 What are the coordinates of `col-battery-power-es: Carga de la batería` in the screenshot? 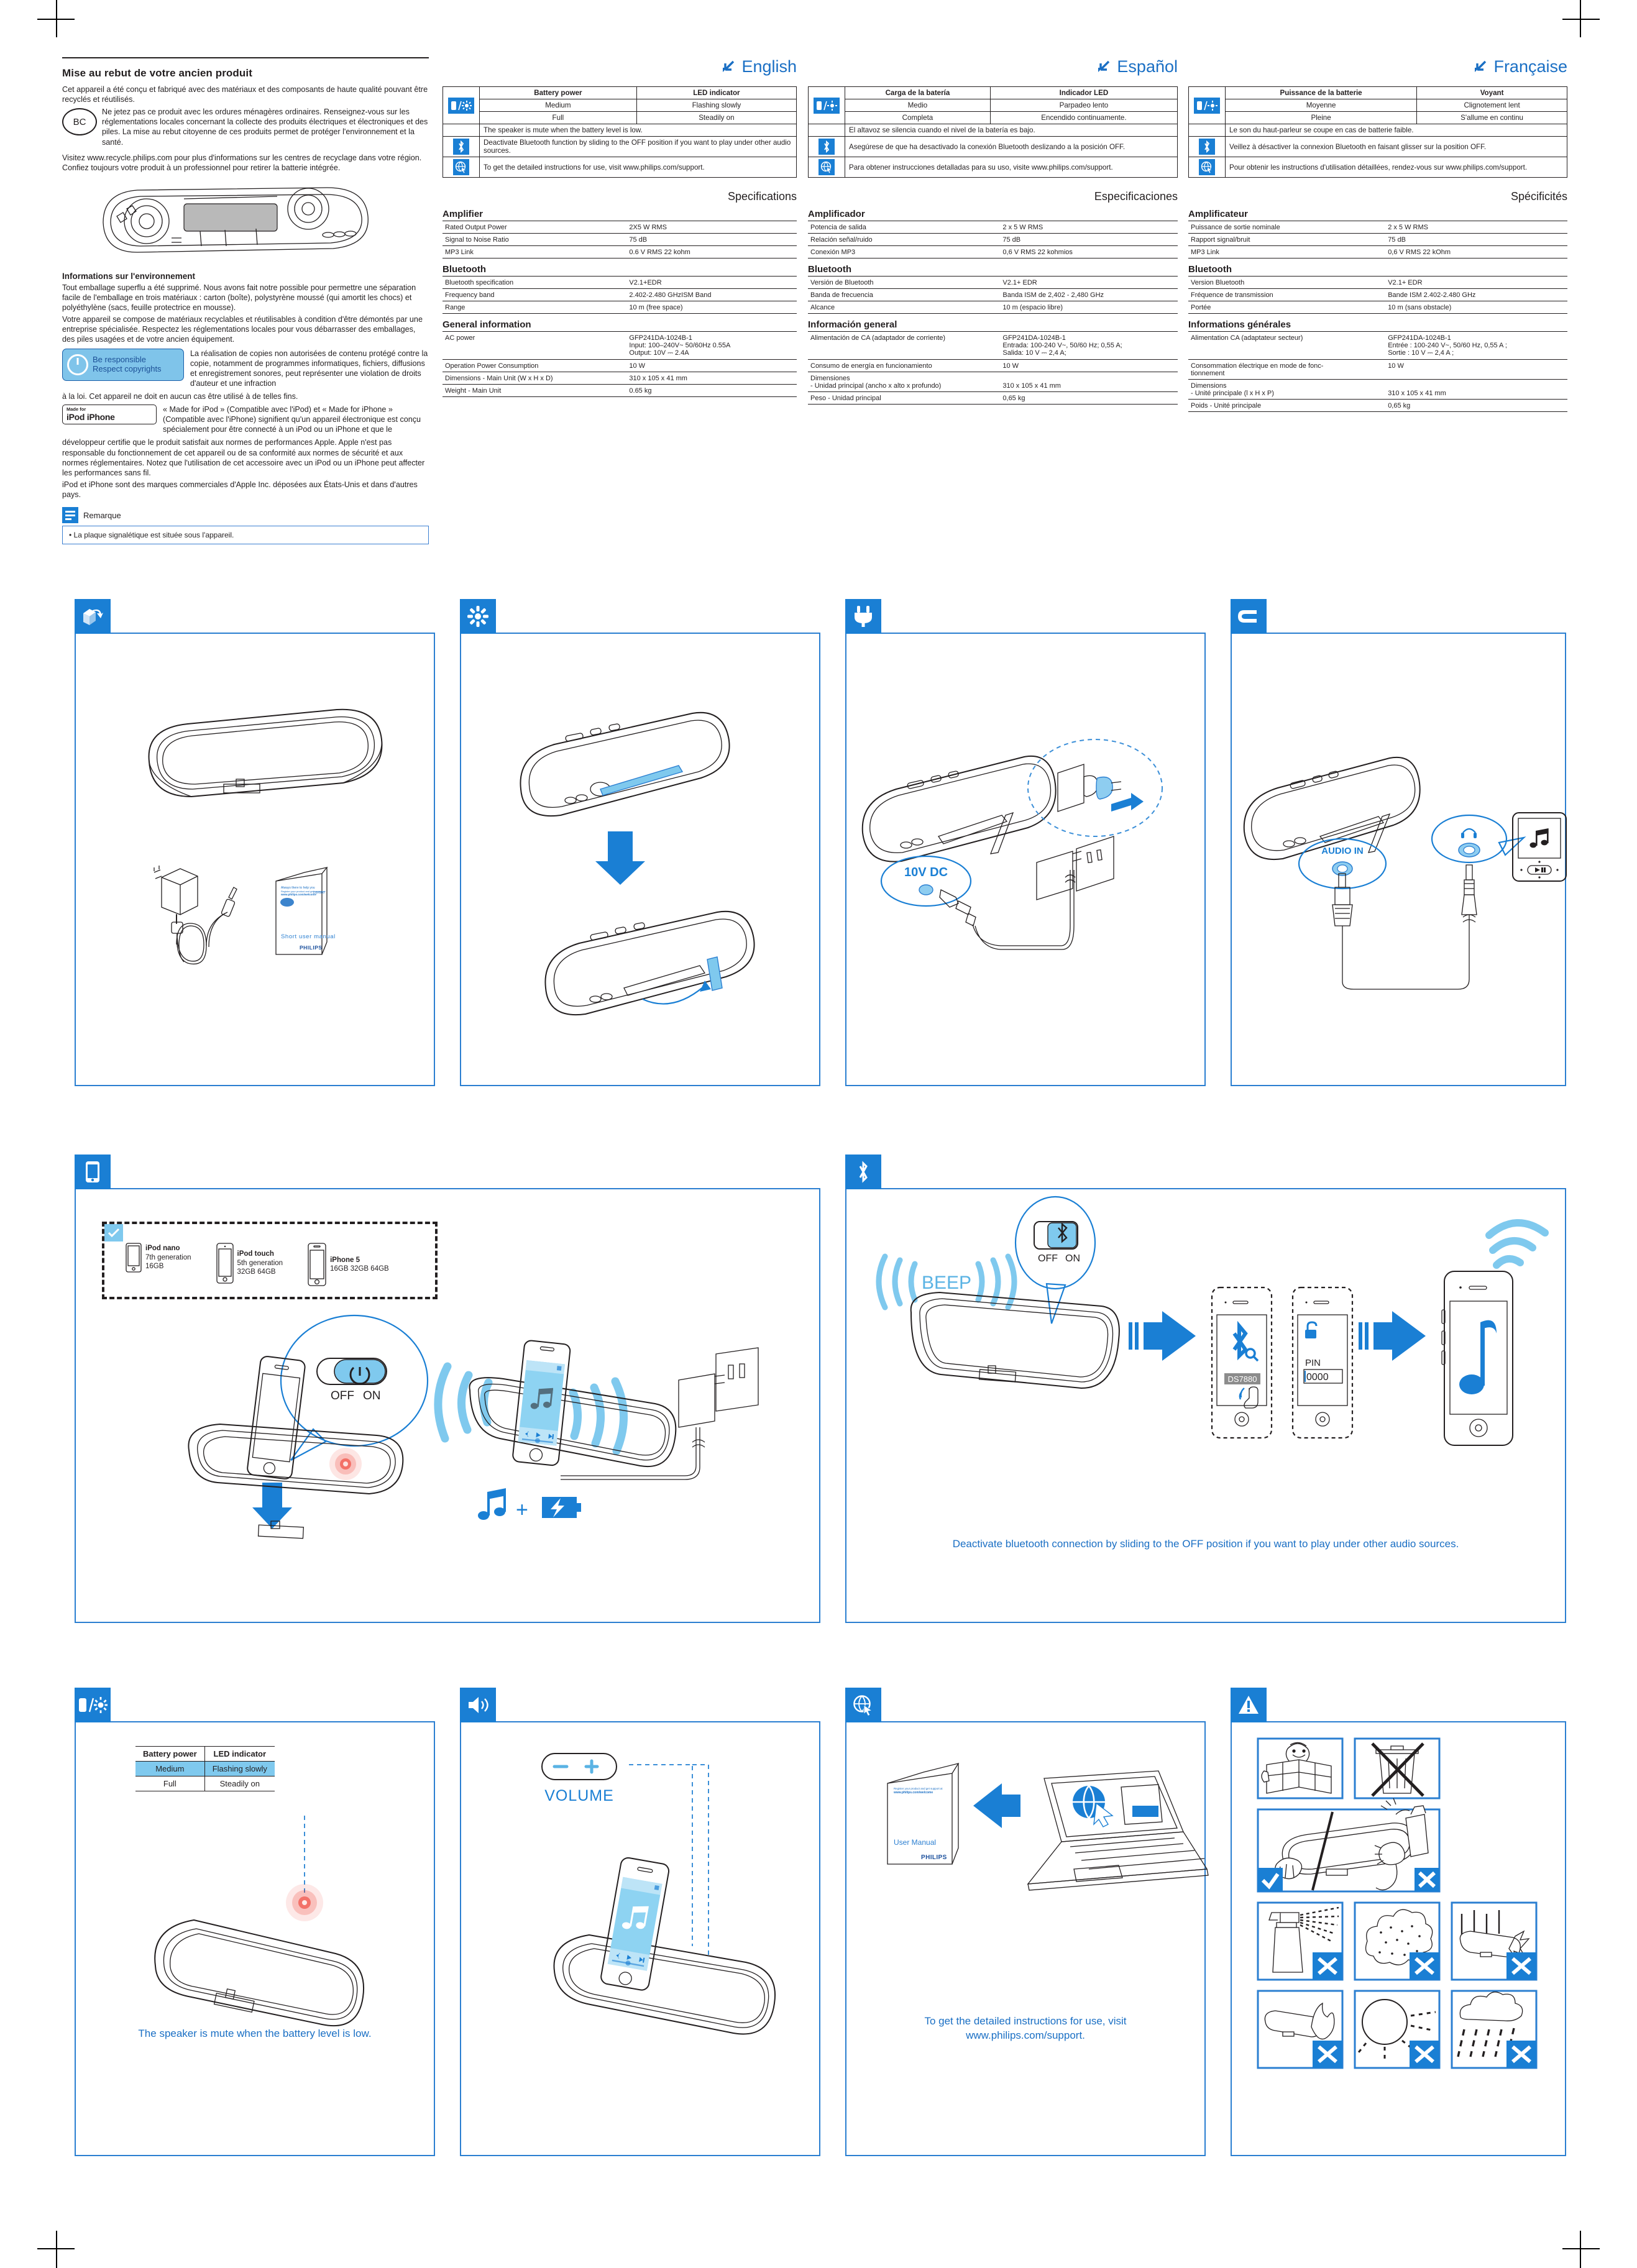 It's located at (918, 93).